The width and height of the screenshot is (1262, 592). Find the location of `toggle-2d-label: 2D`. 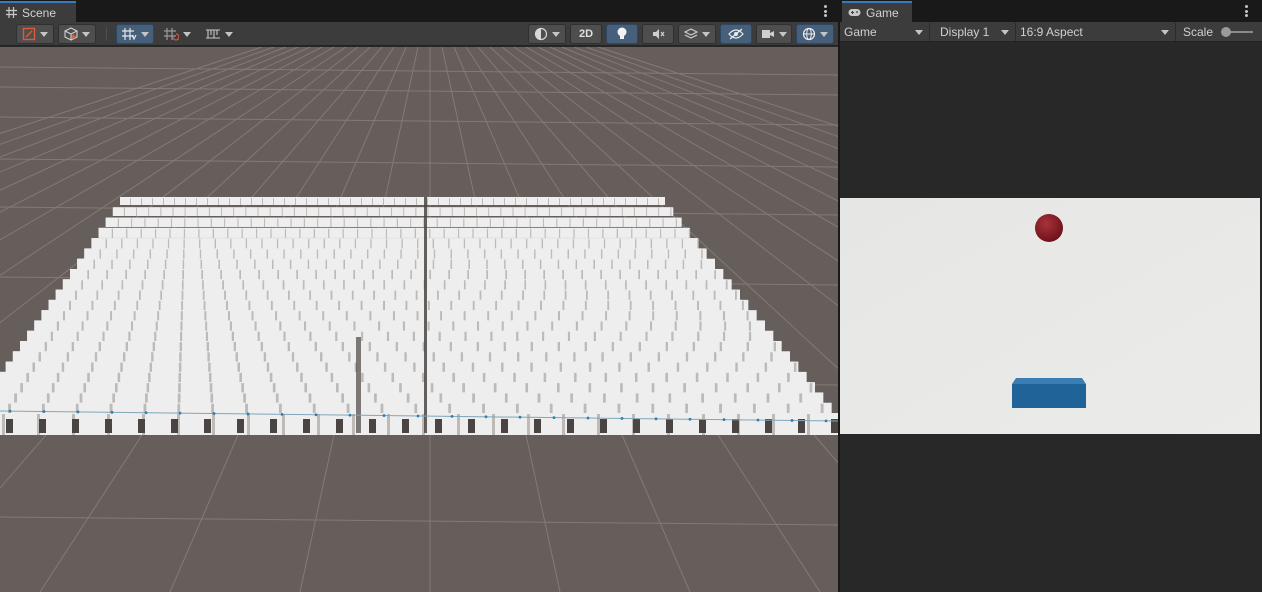

toggle-2d-label: 2D is located at coordinates (586, 34).